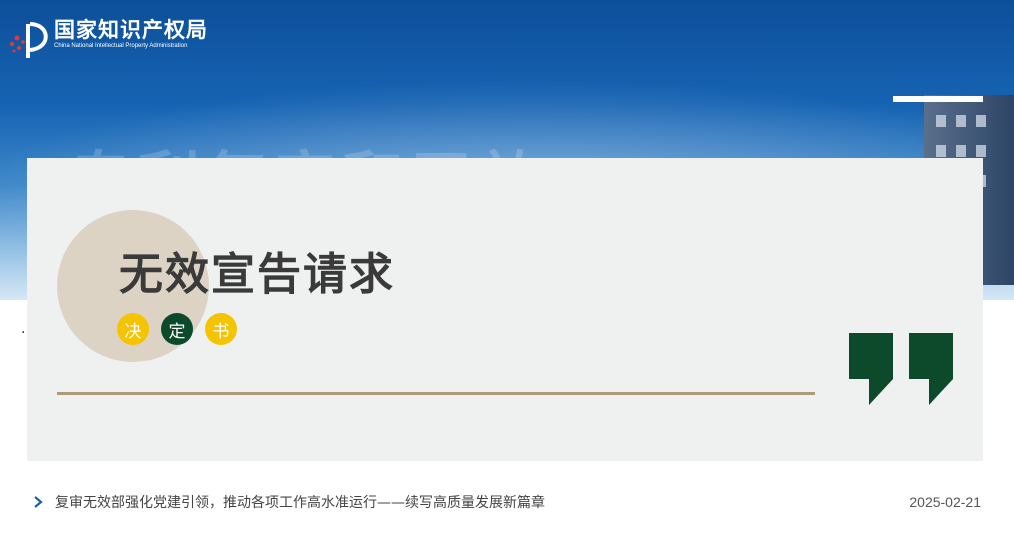 The height and width of the screenshot is (538, 1014). What do you see at coordinates (131, 30) in the screenshot?
I see `logo-title: 国家知识产权局` at bounding box center [131, 30].